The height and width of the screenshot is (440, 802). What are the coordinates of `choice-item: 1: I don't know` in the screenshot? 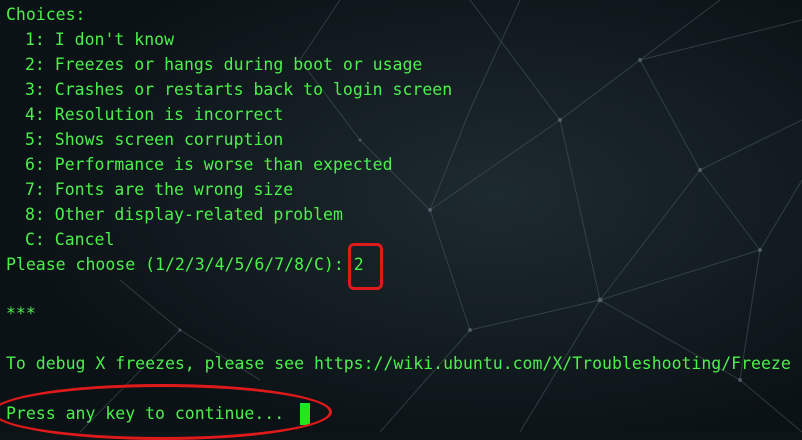 It's located at (100, 39).